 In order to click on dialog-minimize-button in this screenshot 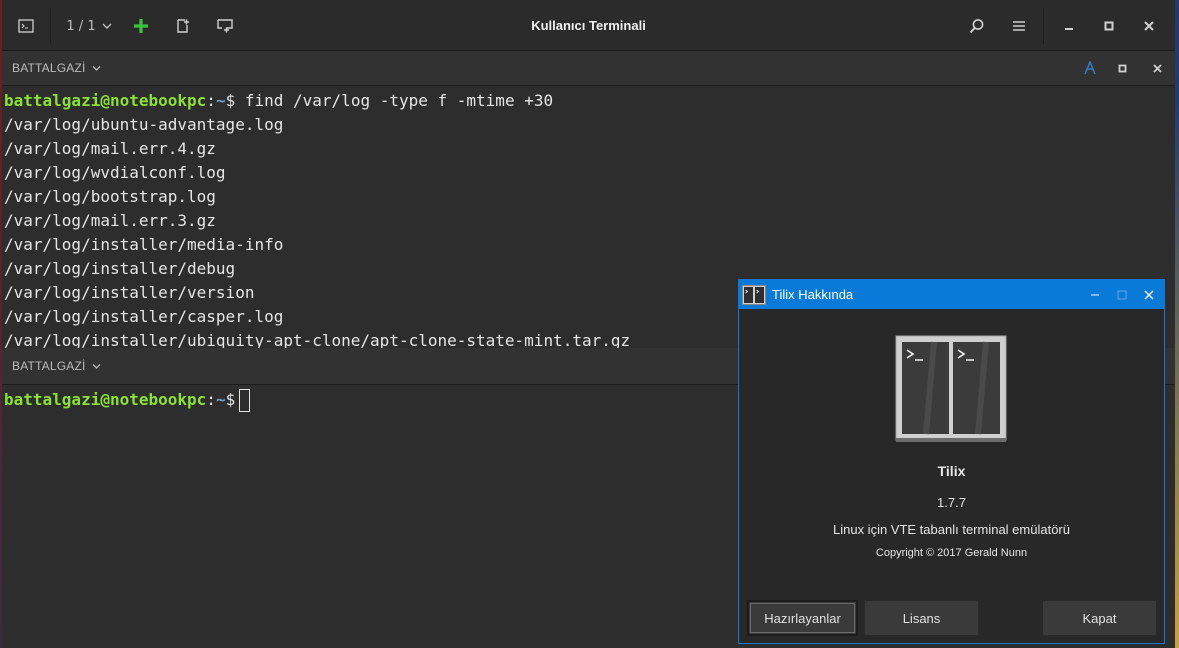, I will do `click(1095, 294)`.